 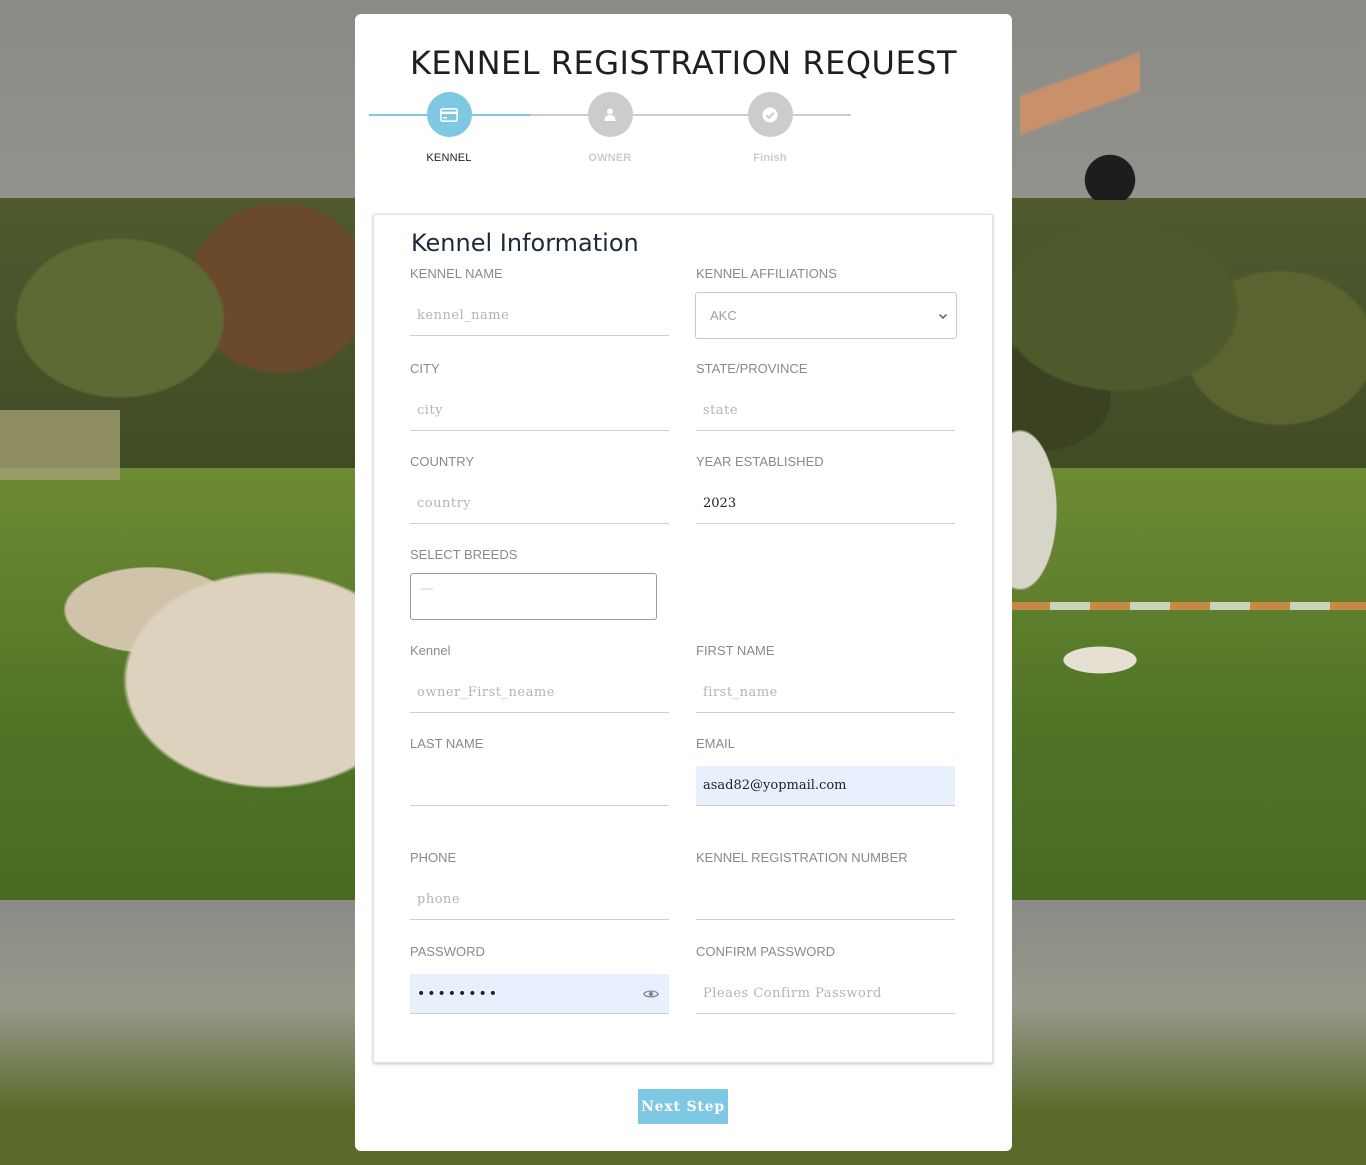 What do you see at coordinates (770, 114) in the screenshot?
I see `check-icon` at bounding box center [770, 114].